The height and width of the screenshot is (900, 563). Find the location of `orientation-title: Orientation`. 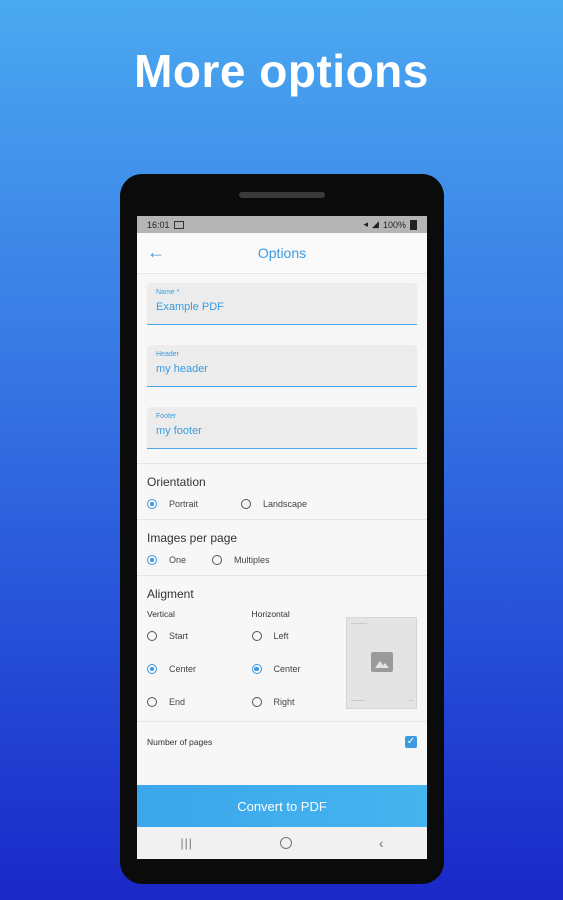

orientation-title: Orientation is located at coordinates (176, 482).